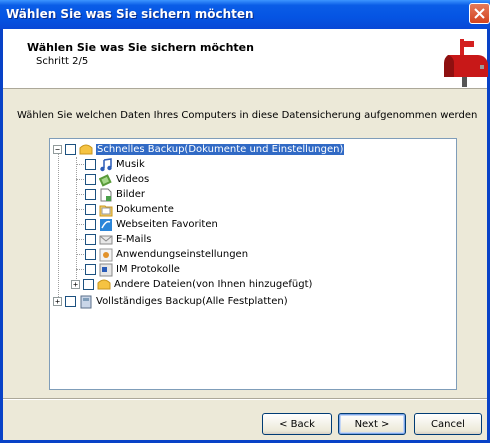 This screenshot has width=490, height=443. I want to click on tree-node-favorites: Webseiten Favoriten, so click(151, 224).